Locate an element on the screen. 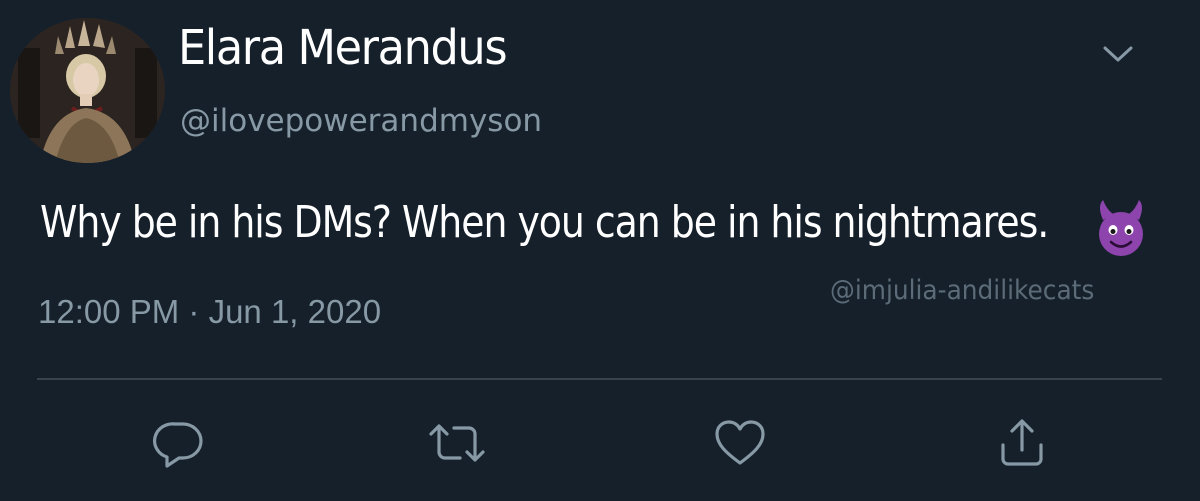  watermark: @imjulia-andilikecats is located at coordinates (962, 290).